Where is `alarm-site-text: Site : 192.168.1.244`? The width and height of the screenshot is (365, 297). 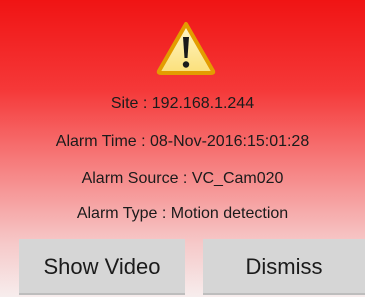
alarm-site-text: Site : 192.168.1.244 is located at coordinates (182, 103).